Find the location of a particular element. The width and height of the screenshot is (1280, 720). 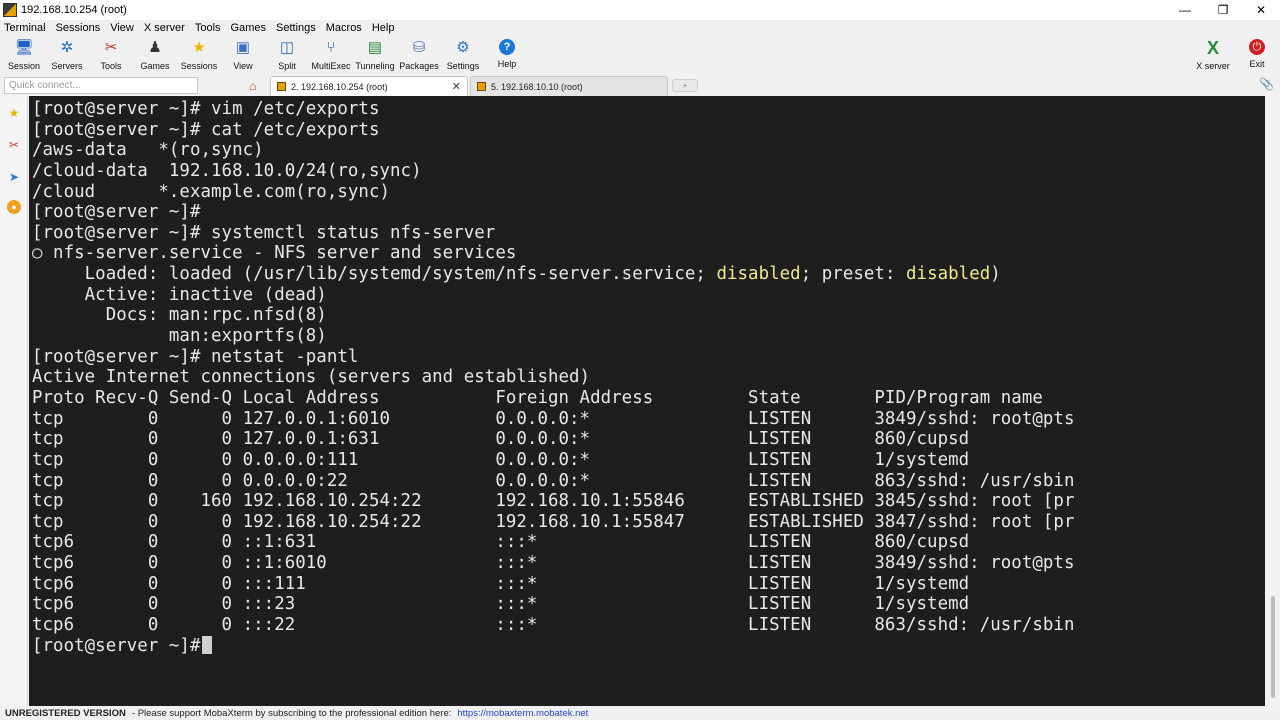

help-icon: ? is located at coordinates (507, 47).